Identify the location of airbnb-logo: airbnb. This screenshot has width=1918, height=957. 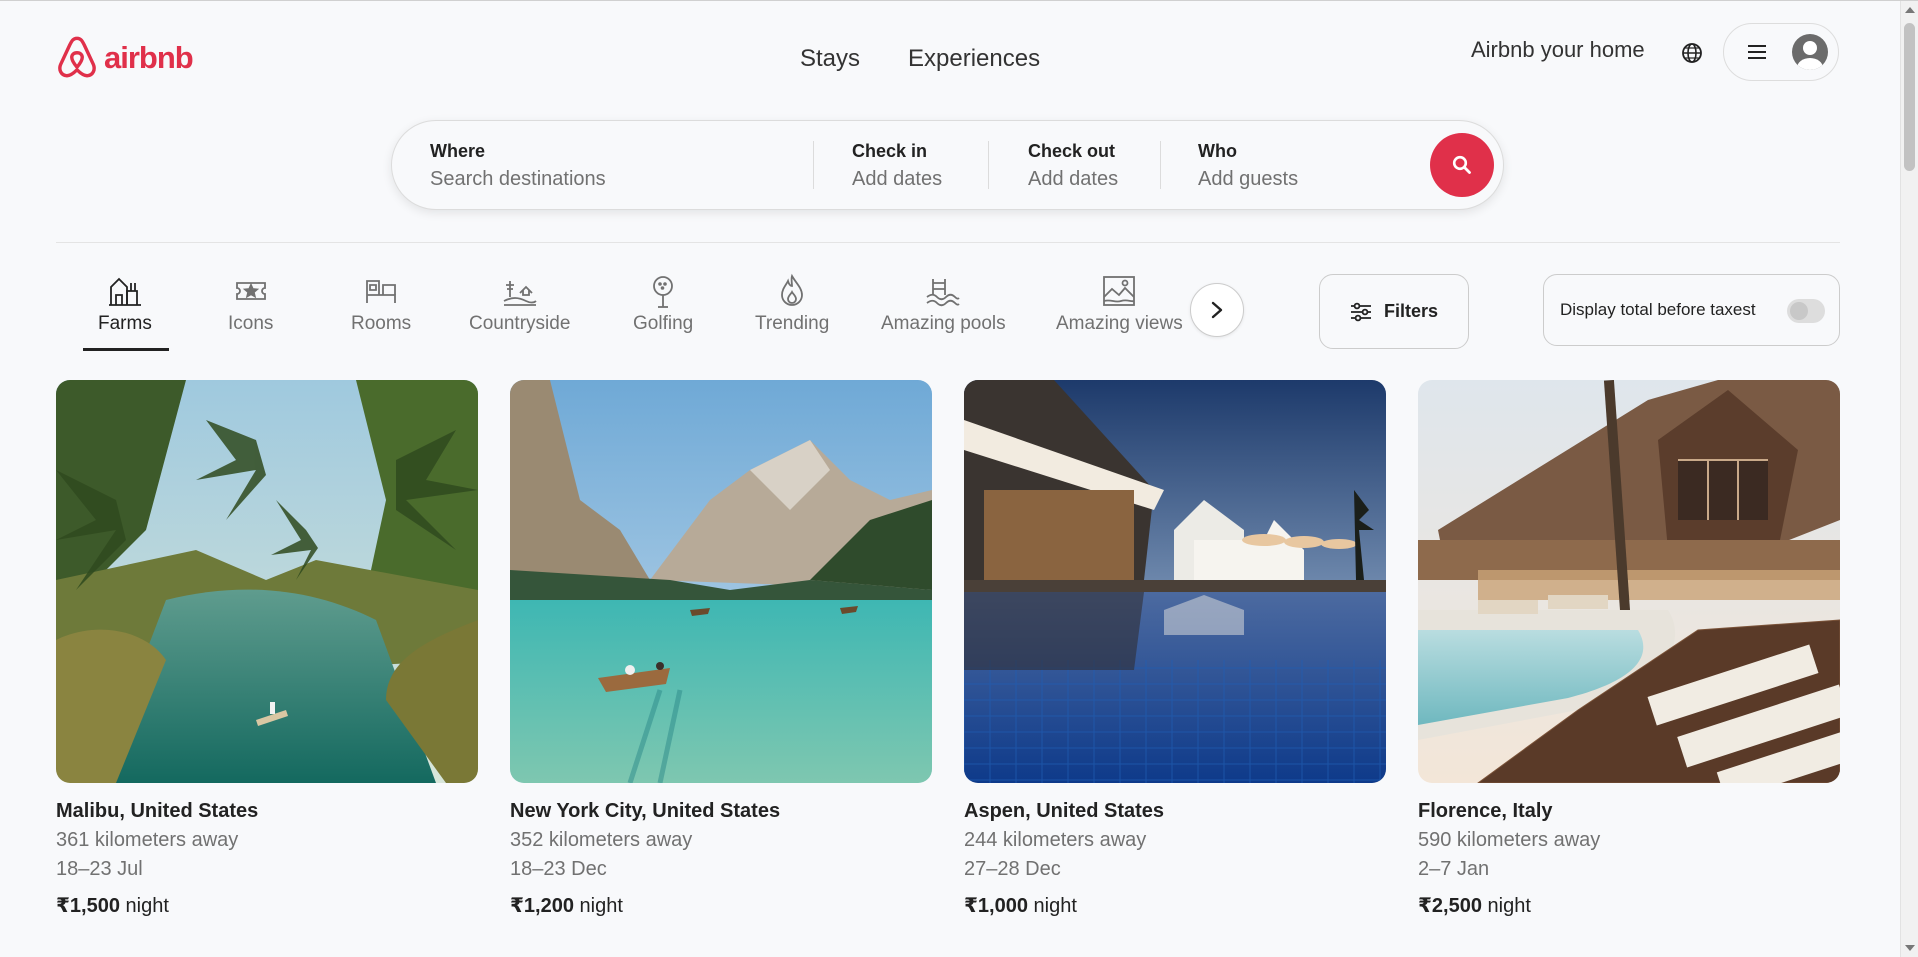
(125, 58).